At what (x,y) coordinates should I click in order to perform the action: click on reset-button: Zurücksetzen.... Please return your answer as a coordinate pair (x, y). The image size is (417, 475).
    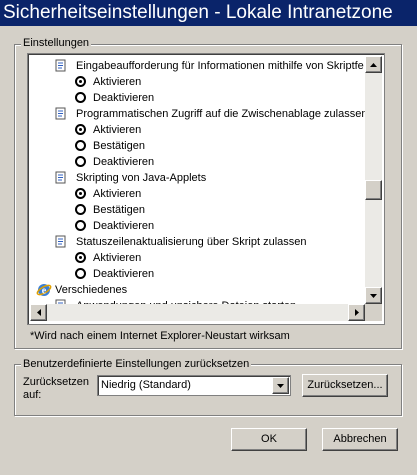
    Looking at the image, I should click on (345, 385).